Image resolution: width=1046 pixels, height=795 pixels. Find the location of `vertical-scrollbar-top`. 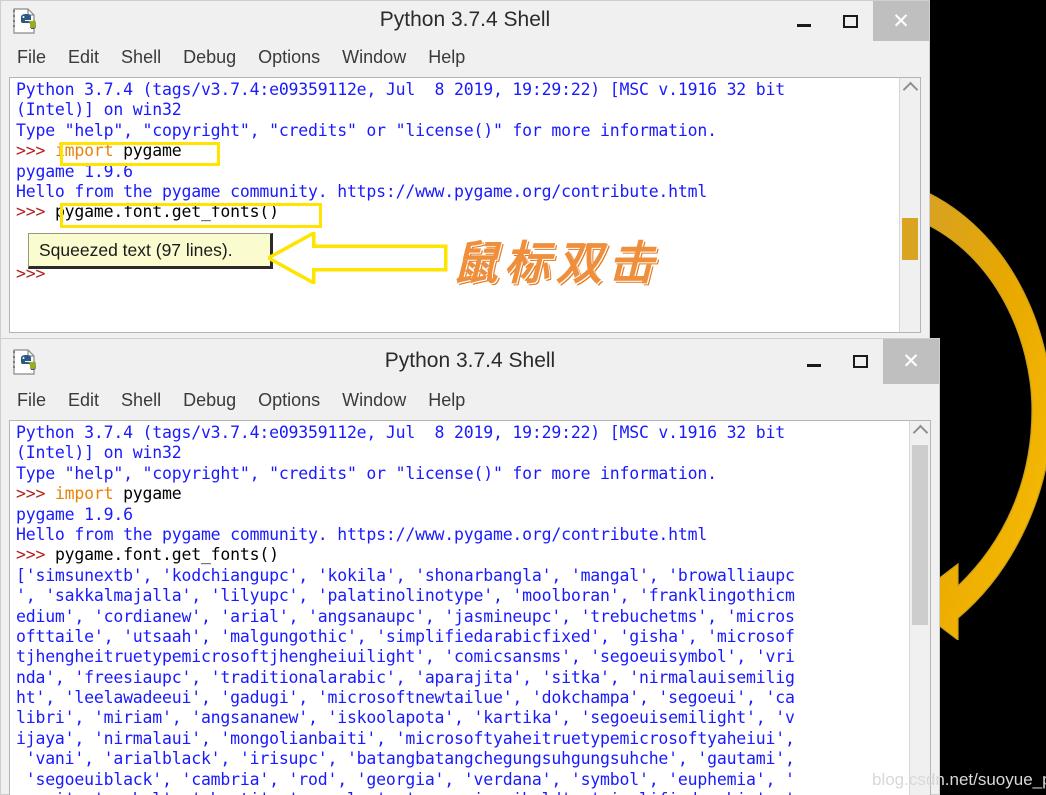

vertical-scrollbar-top is located at coordinates (909, 205).